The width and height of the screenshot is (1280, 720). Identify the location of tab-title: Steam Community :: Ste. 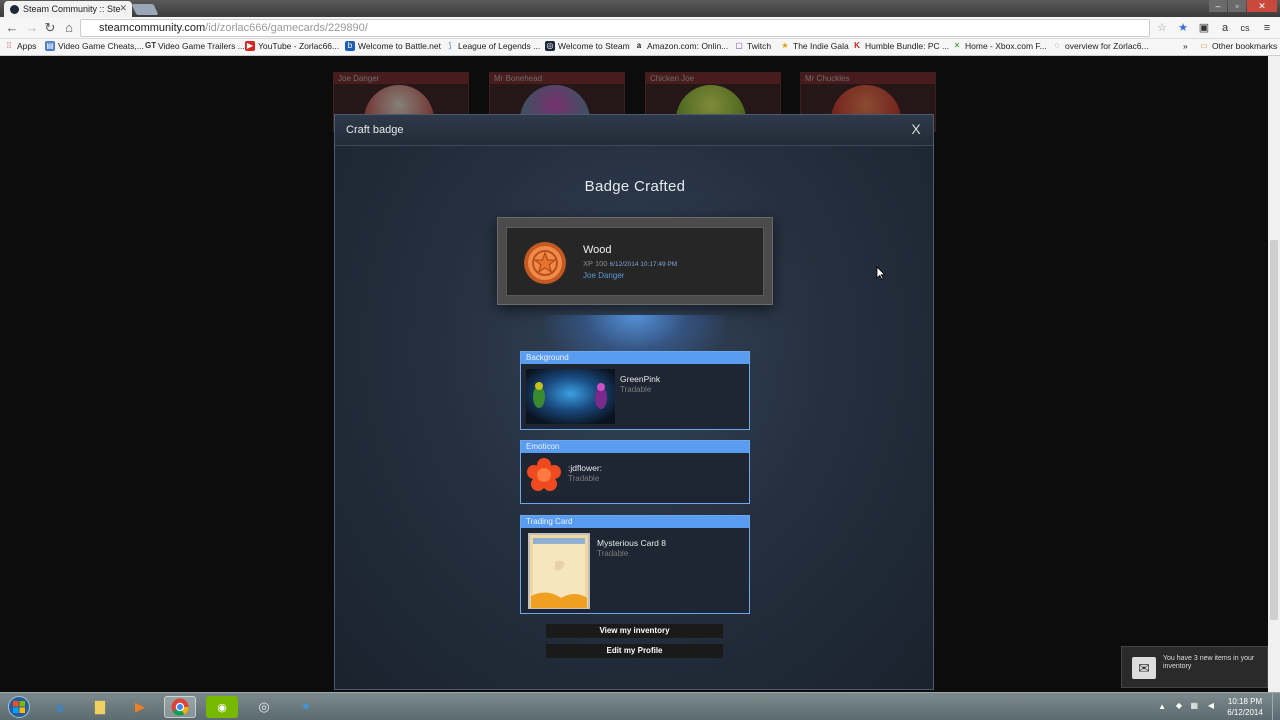
(72, 9).